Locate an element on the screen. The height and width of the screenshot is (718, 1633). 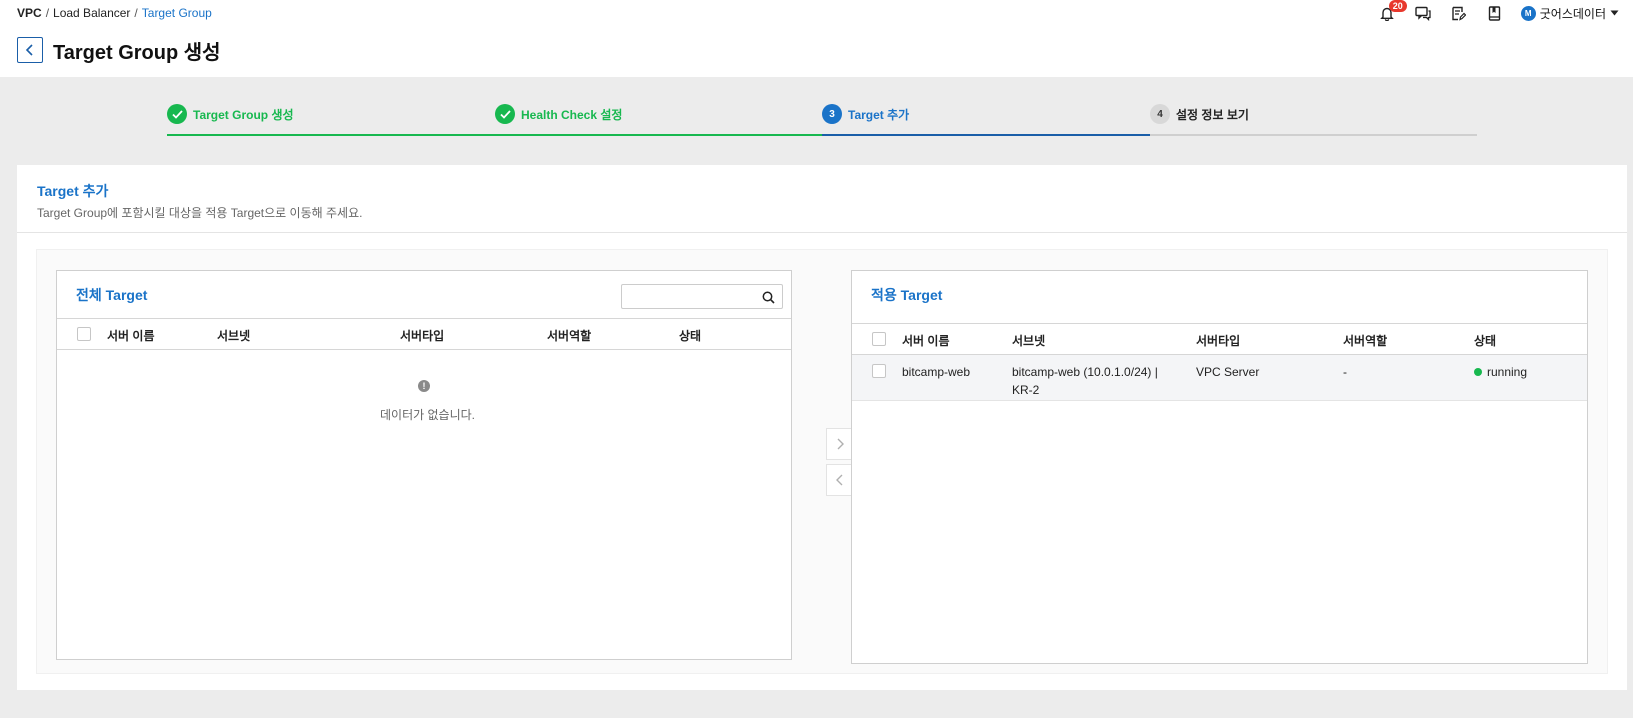
breadcrumb-item-load-balancer: Load Balancer is located at coordinates (91, 13).